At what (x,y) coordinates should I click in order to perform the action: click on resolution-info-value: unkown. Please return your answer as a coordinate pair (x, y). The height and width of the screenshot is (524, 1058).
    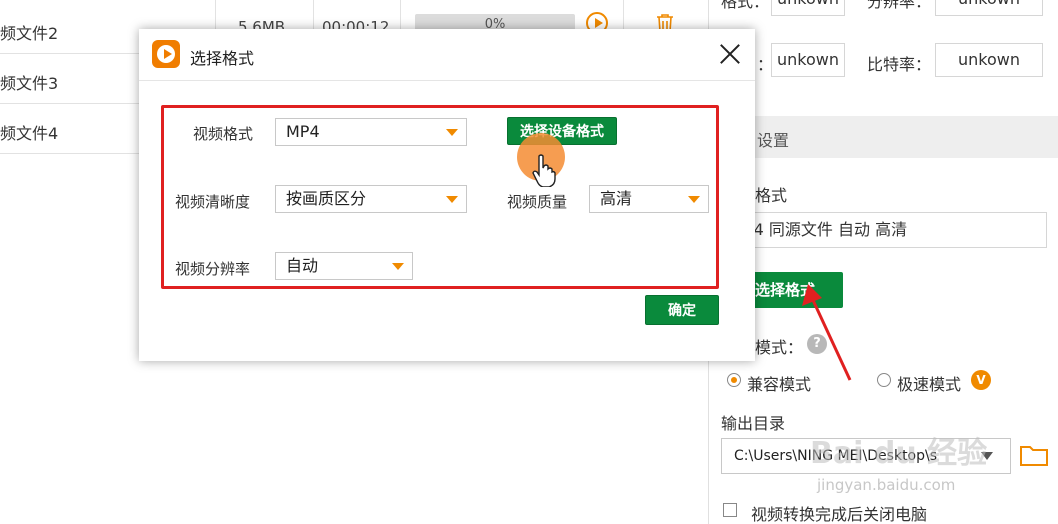
    Looking at the image, I should click on (989, 8).